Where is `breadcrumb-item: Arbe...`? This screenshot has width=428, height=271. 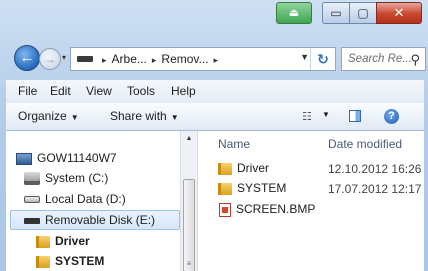 breadcrumb-item: Arbe... is located at coordinates (129, 59).